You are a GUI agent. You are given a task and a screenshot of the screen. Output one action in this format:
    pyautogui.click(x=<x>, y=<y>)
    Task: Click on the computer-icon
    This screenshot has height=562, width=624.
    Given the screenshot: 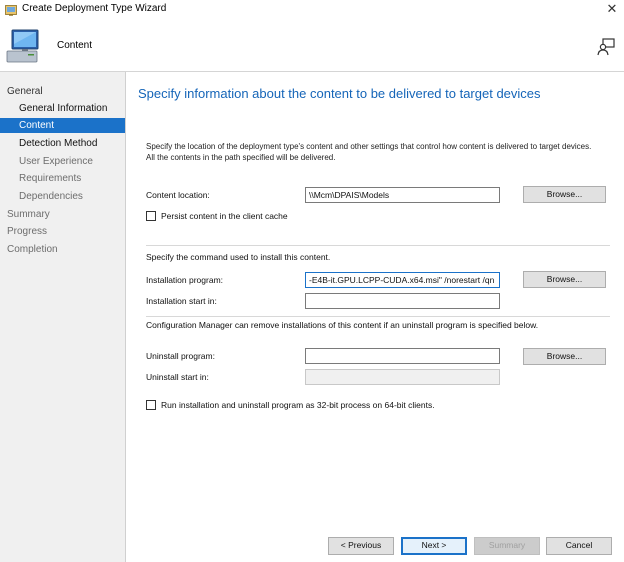 What is the action you would take?
    pyautogui.click(x=22, y=46)
    